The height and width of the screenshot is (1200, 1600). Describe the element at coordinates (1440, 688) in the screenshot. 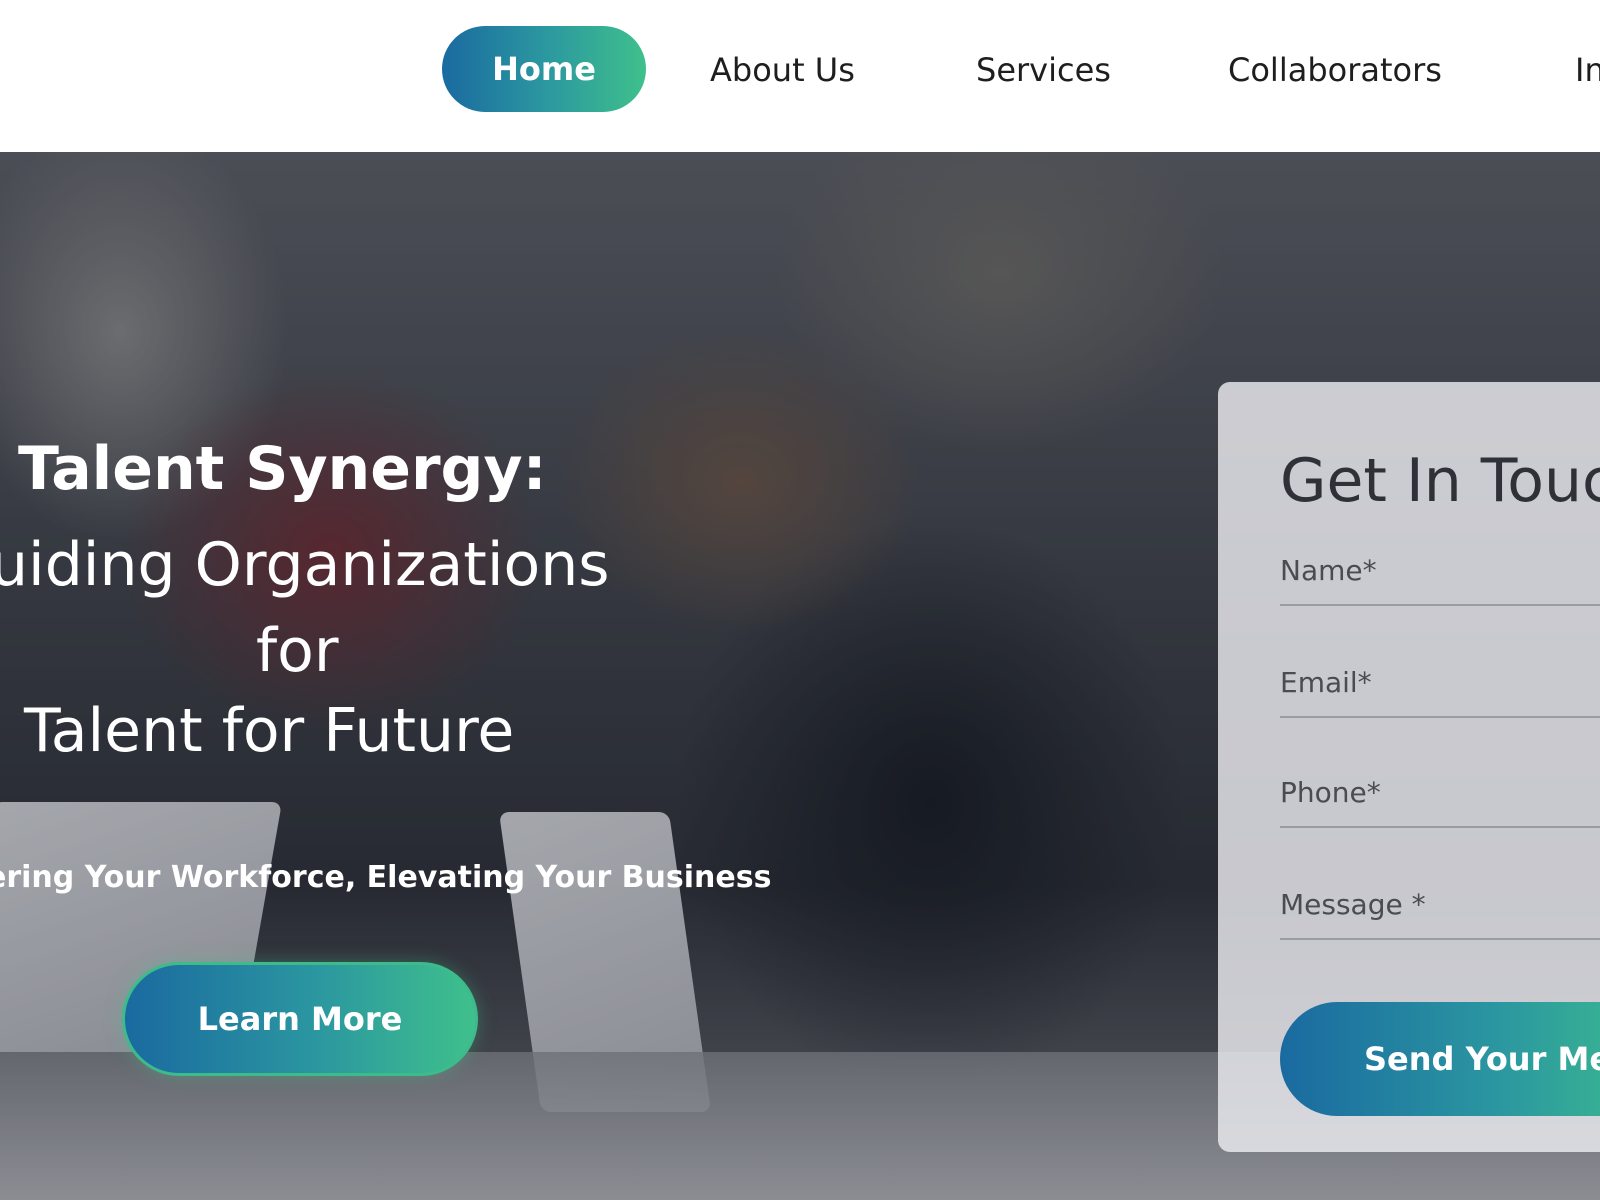

I see `email-field: Email*` at that location.